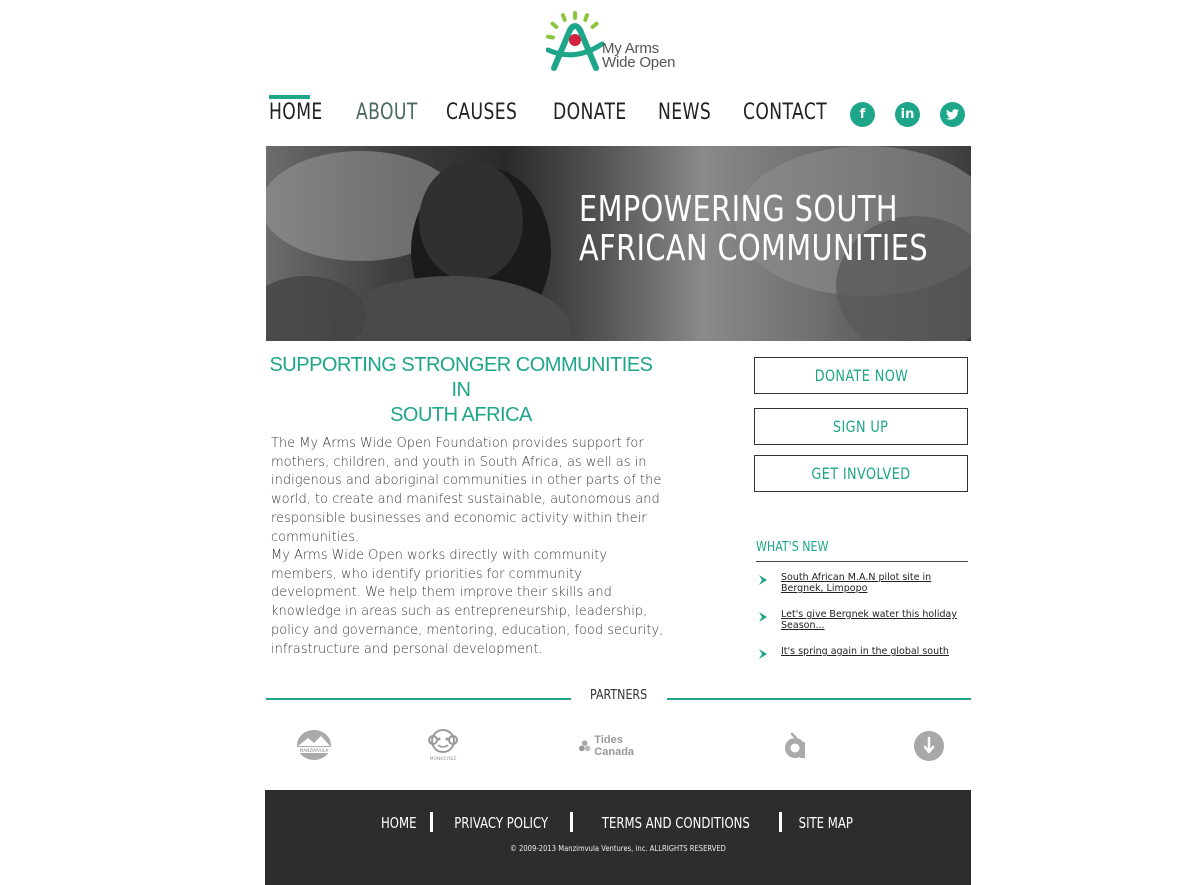 This screenshot has width=1200, height=885. I want to click on sign-up-button: SIGN UP, so click(861, 426).